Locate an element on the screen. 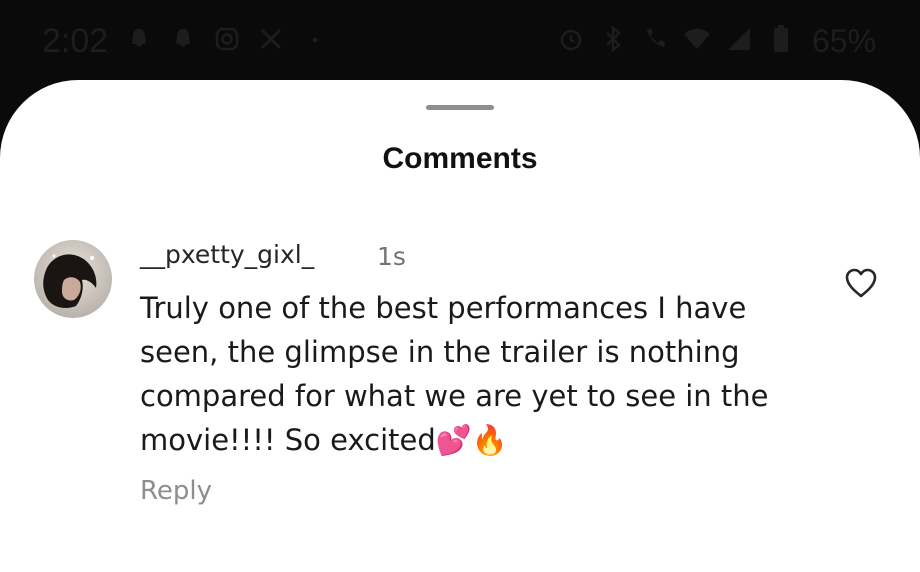 The image size is (920, 572). wifi-icon is located at coordinates (697, 39).